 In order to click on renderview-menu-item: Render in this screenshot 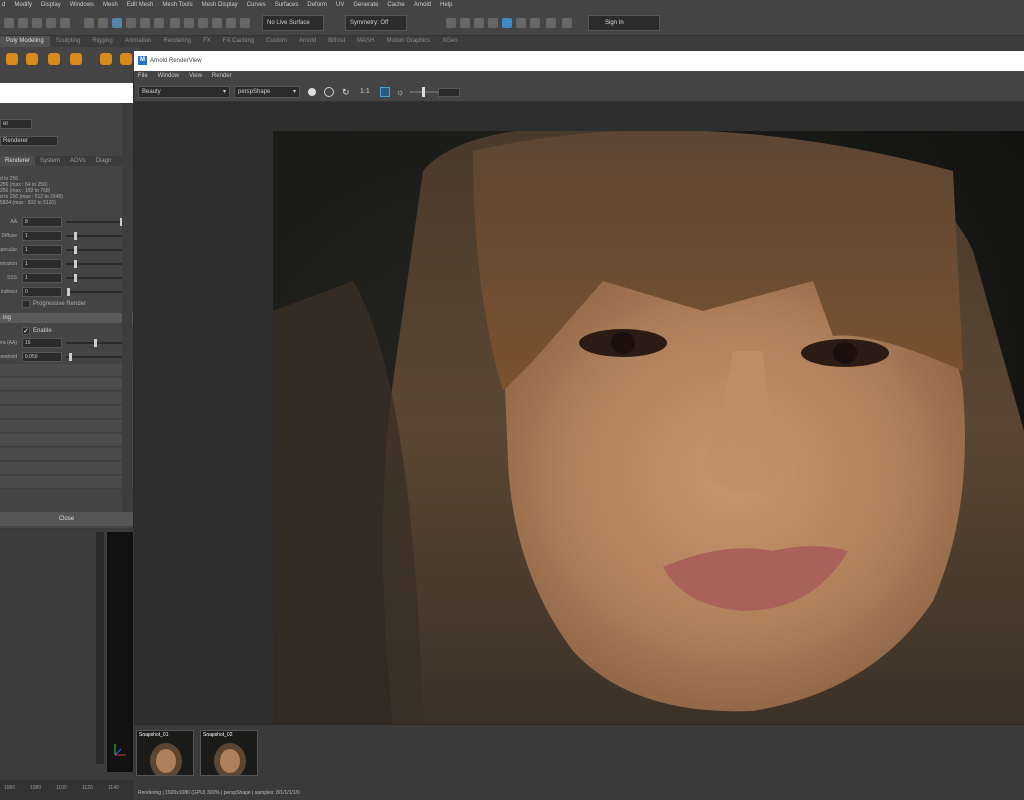, I will do `click(222, 76)`.